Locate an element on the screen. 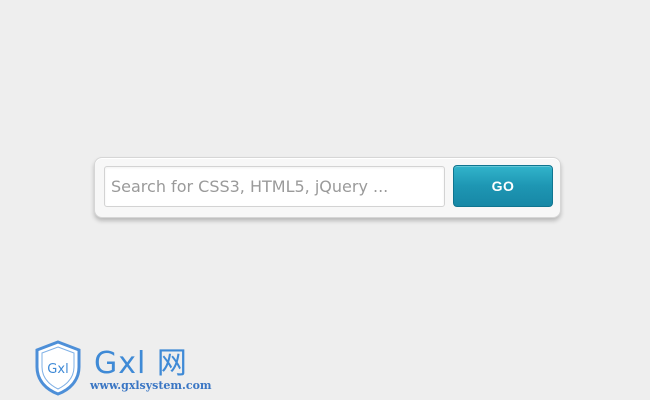 The height and width of the screenshot is (400, 650). go-button: GO is located at coordinates (503, 186).